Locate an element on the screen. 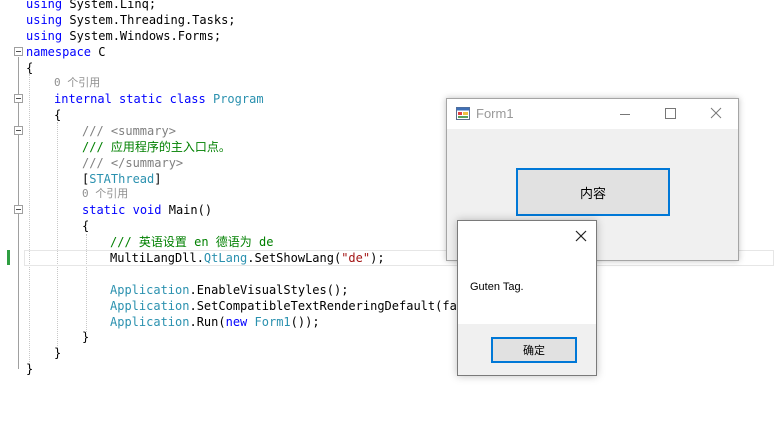  code-text: C is located at coordinates (98, 52).